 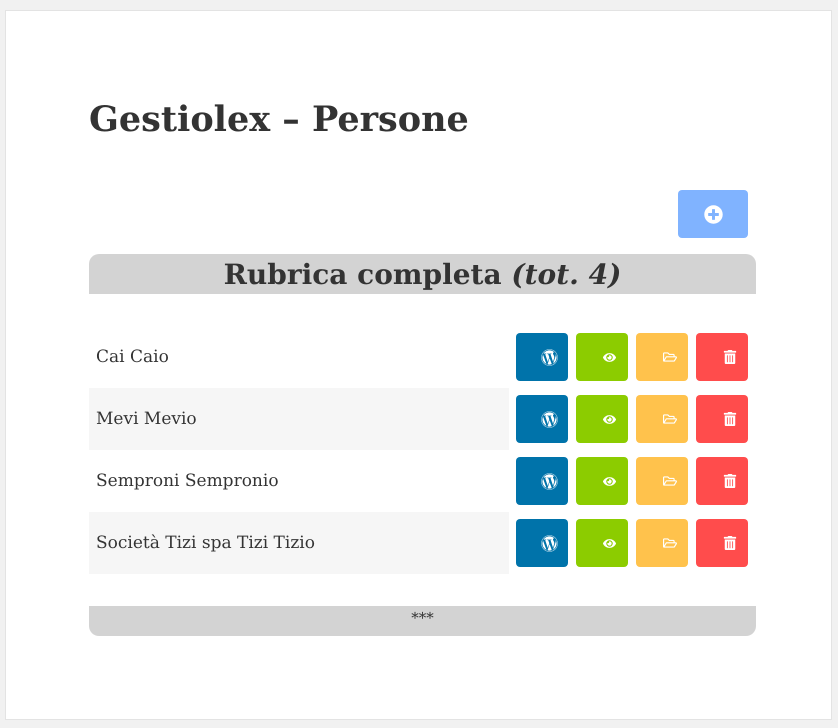 I want to click on page-title: Gestiolex – Persone, so click(x=279, y=120).